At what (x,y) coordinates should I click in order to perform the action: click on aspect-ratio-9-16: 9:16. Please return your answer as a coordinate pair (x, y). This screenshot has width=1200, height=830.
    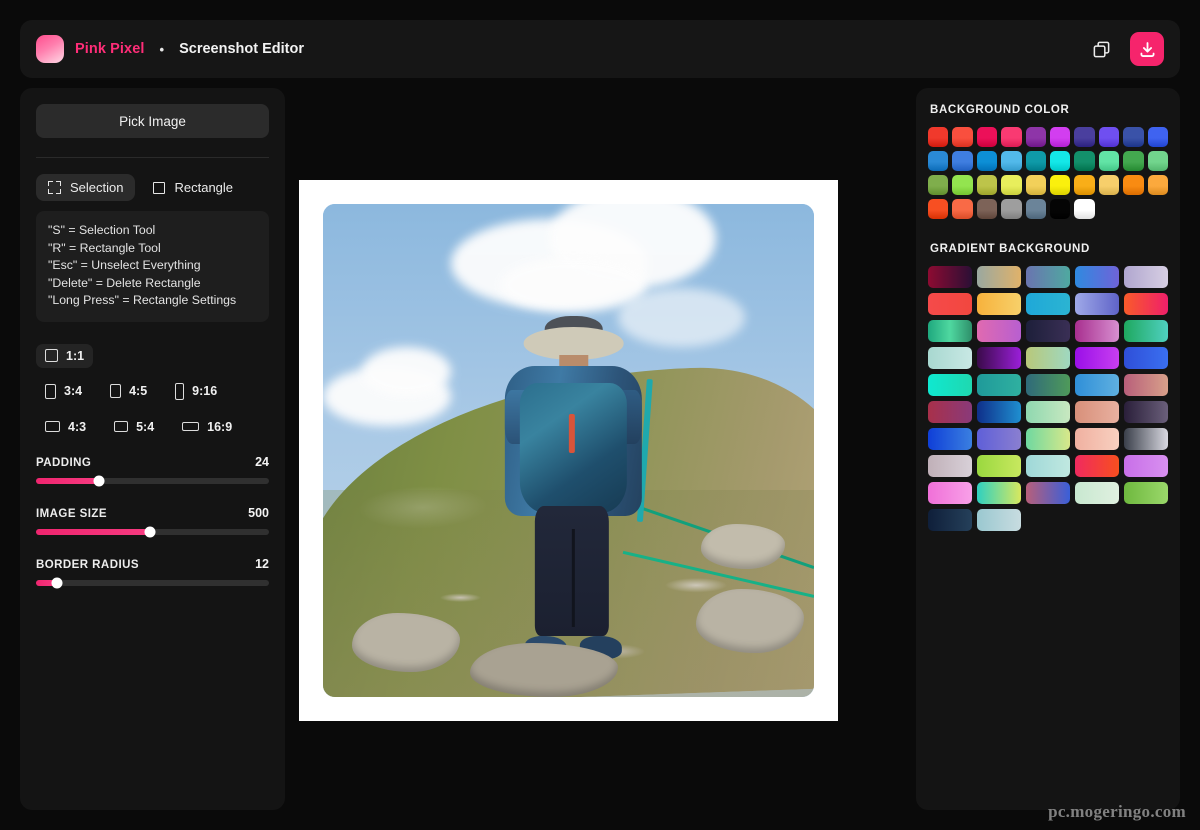
    Looking at the image, I should click on (196, 391).